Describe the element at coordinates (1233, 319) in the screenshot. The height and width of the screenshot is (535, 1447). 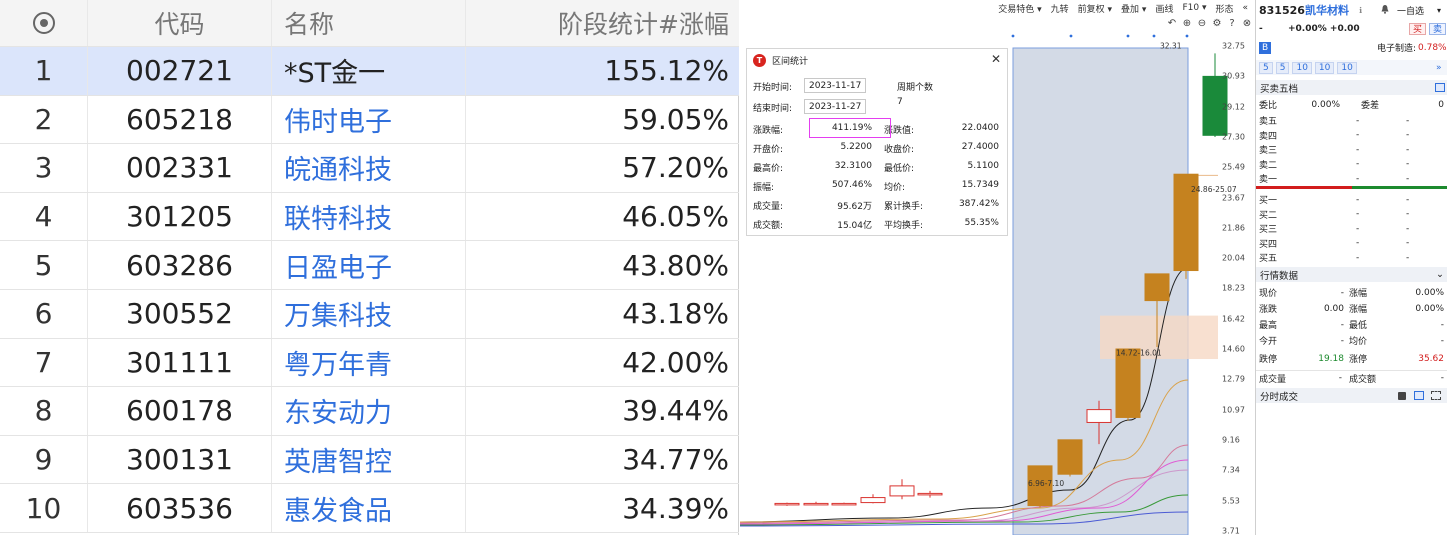
I see `price-tick-label: 16.42` at that location.